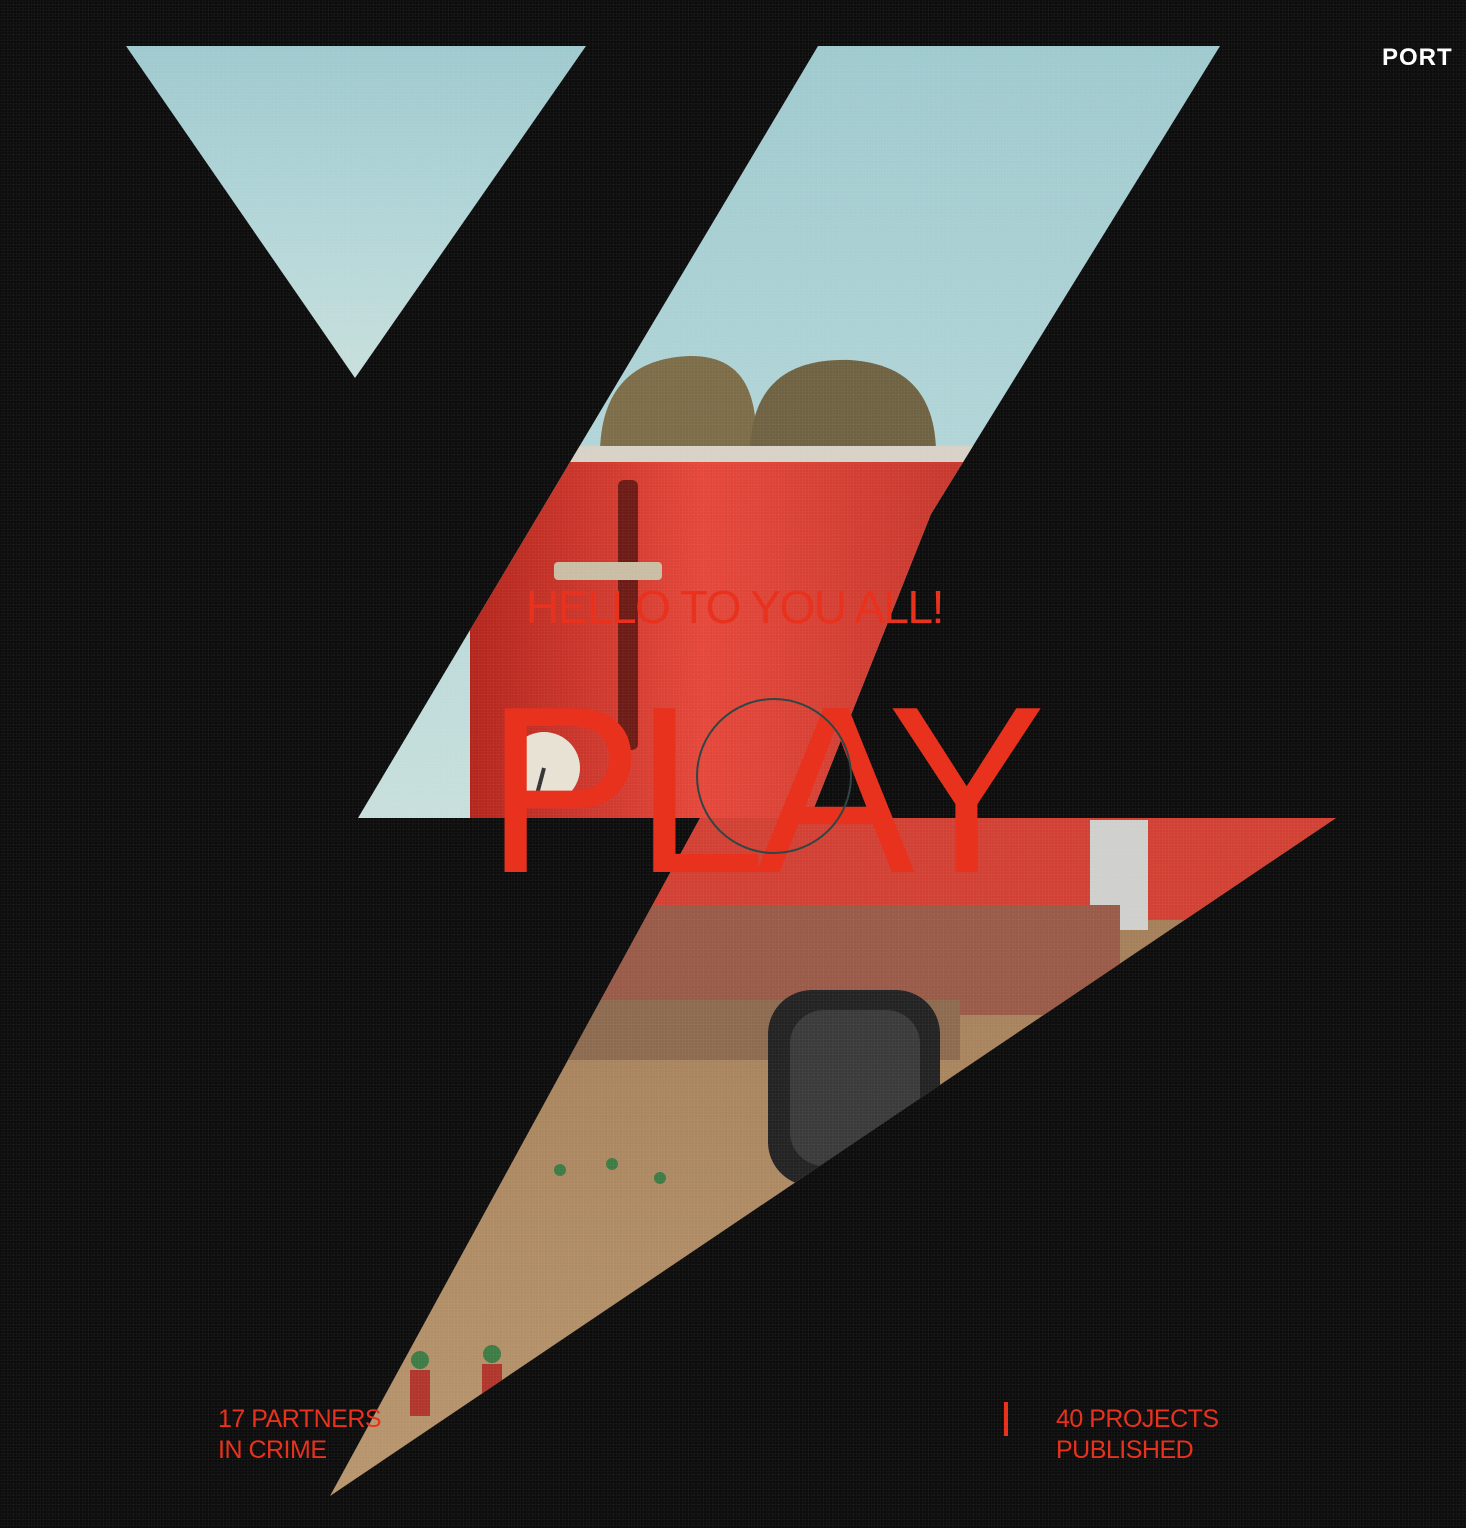  What do you see at coordinates (1137, 1419) in the screenshot?
I see `stat-projects-line1: 40 PROJECTS` at bounding box center [1137, 1419].